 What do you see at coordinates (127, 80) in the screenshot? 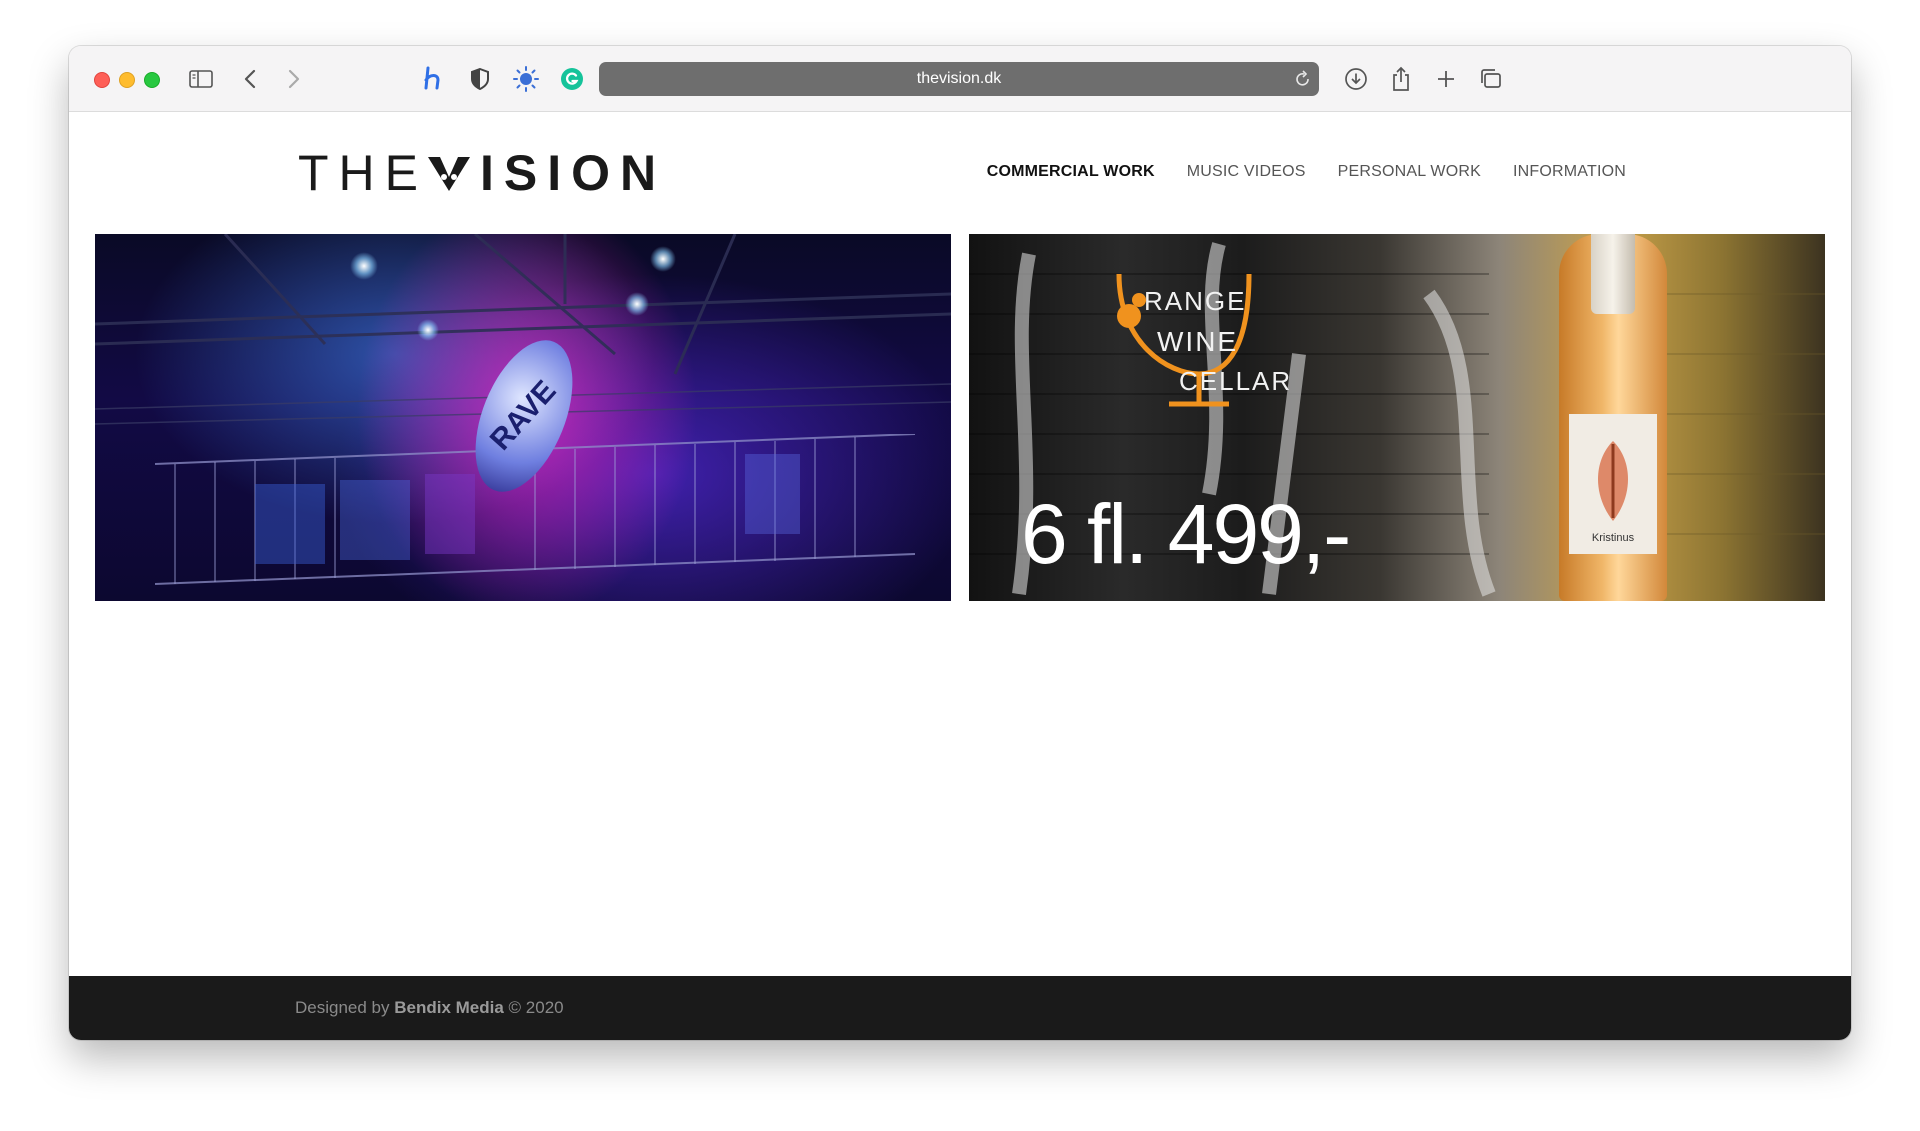
I see `minimize-window-button` at bounding box center [127, 80].